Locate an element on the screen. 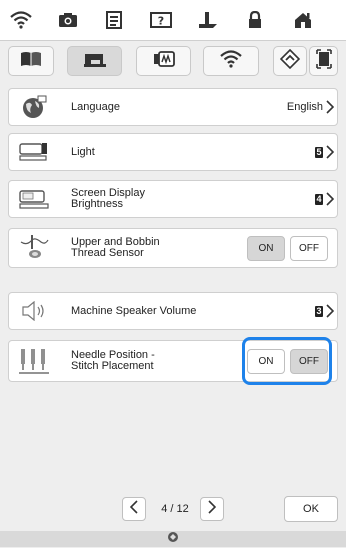 This screenshot has width=346, height=548. document-frame-icon is located at coordinates (323, 61).